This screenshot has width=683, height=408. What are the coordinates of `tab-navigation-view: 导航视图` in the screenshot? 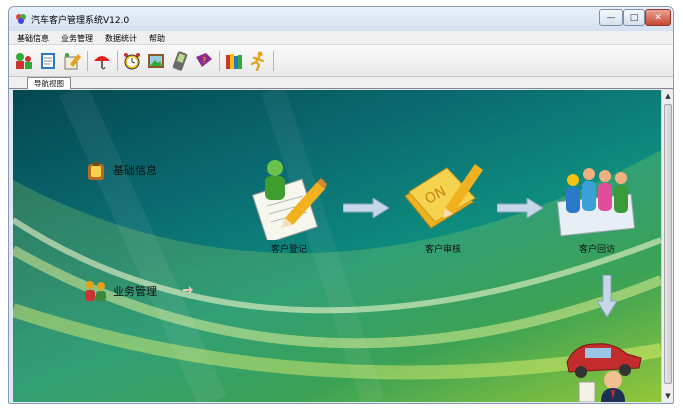 It's located at (49, 83).